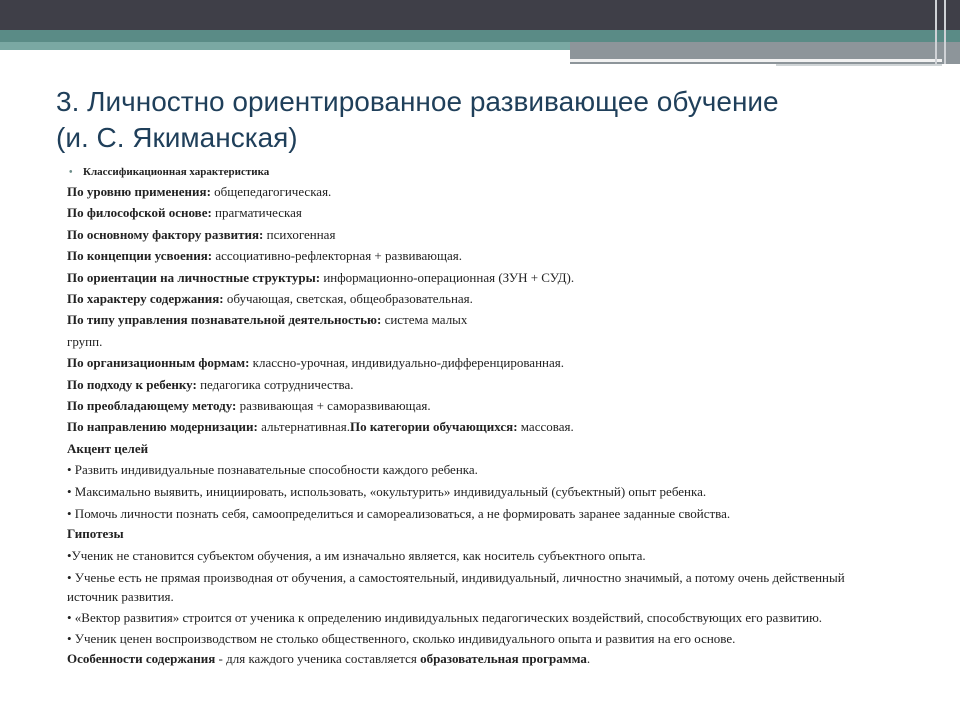 This screenshot has width=960, height=720. Describe the element at coordinates (139, 191) in the screenshot. I see `row-label: По уровню применения:` at that location.